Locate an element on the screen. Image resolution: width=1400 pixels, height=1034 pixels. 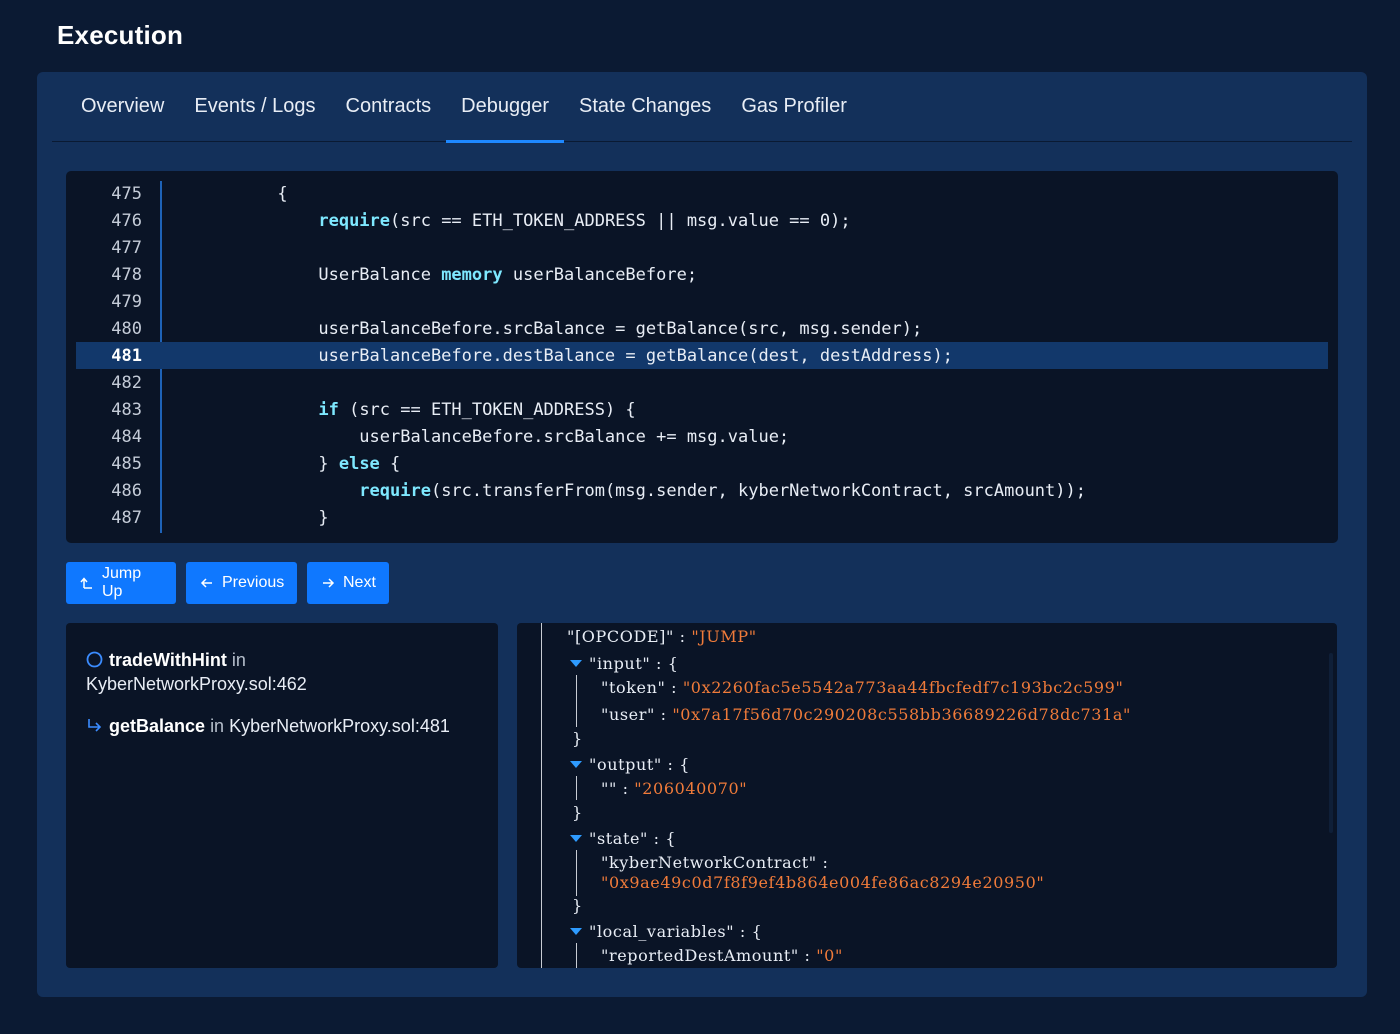
json-output-row: "output" : { is located at coordinates (640, 764).